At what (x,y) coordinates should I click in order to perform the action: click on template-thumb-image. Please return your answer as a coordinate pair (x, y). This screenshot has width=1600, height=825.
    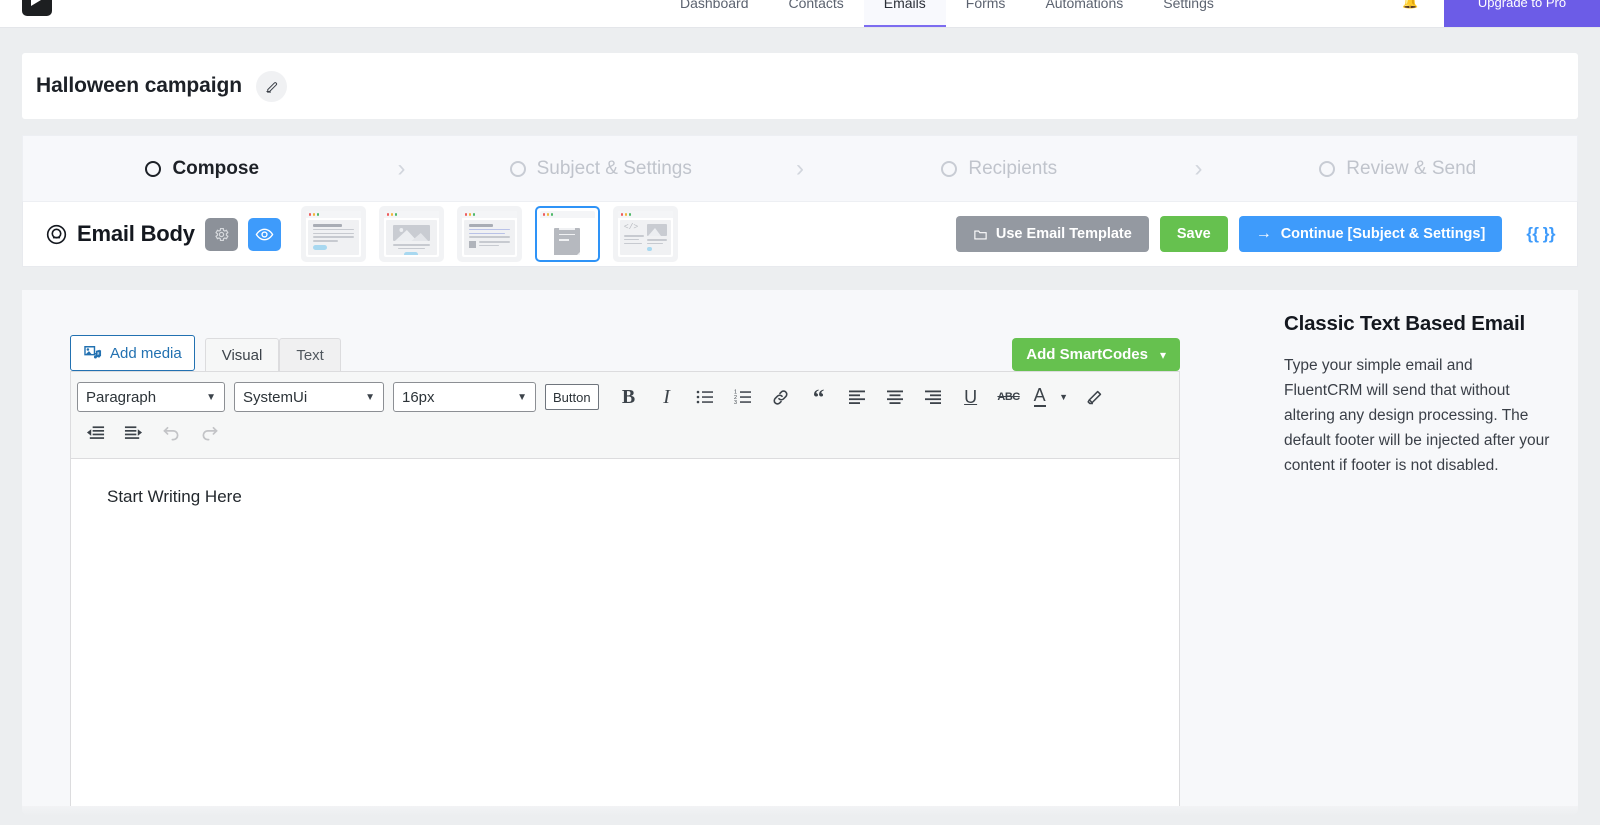
    Looking at the image, I should click on (411, 234).